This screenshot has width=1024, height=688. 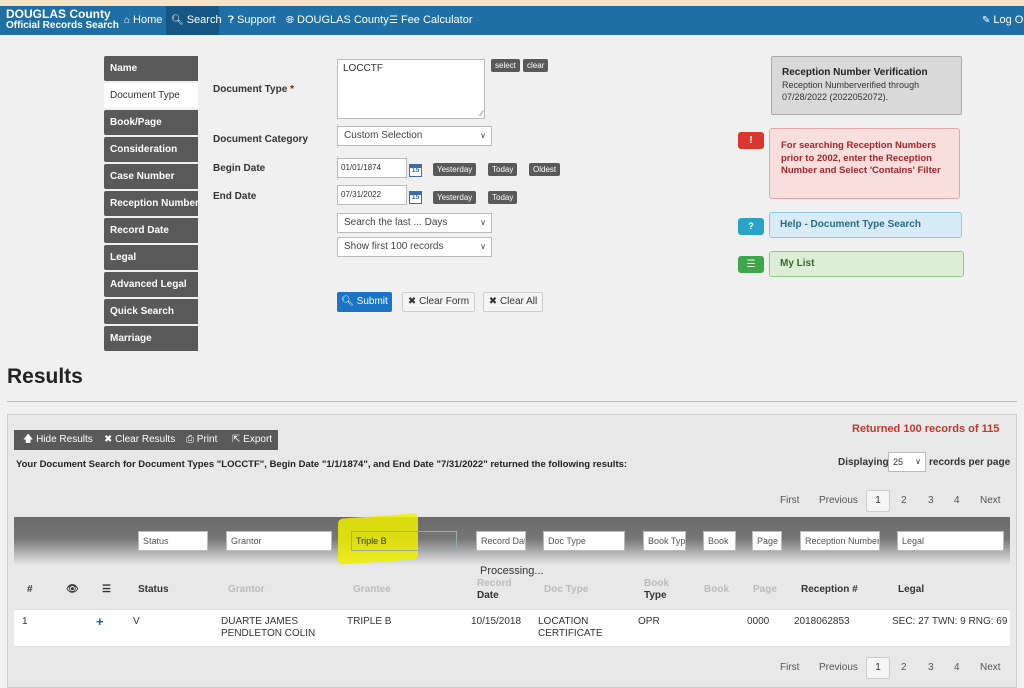 What do you see at coordinates (494, 301) in the screenshot?
I see `x-icon: ✖` at bounding box center [494, 301].